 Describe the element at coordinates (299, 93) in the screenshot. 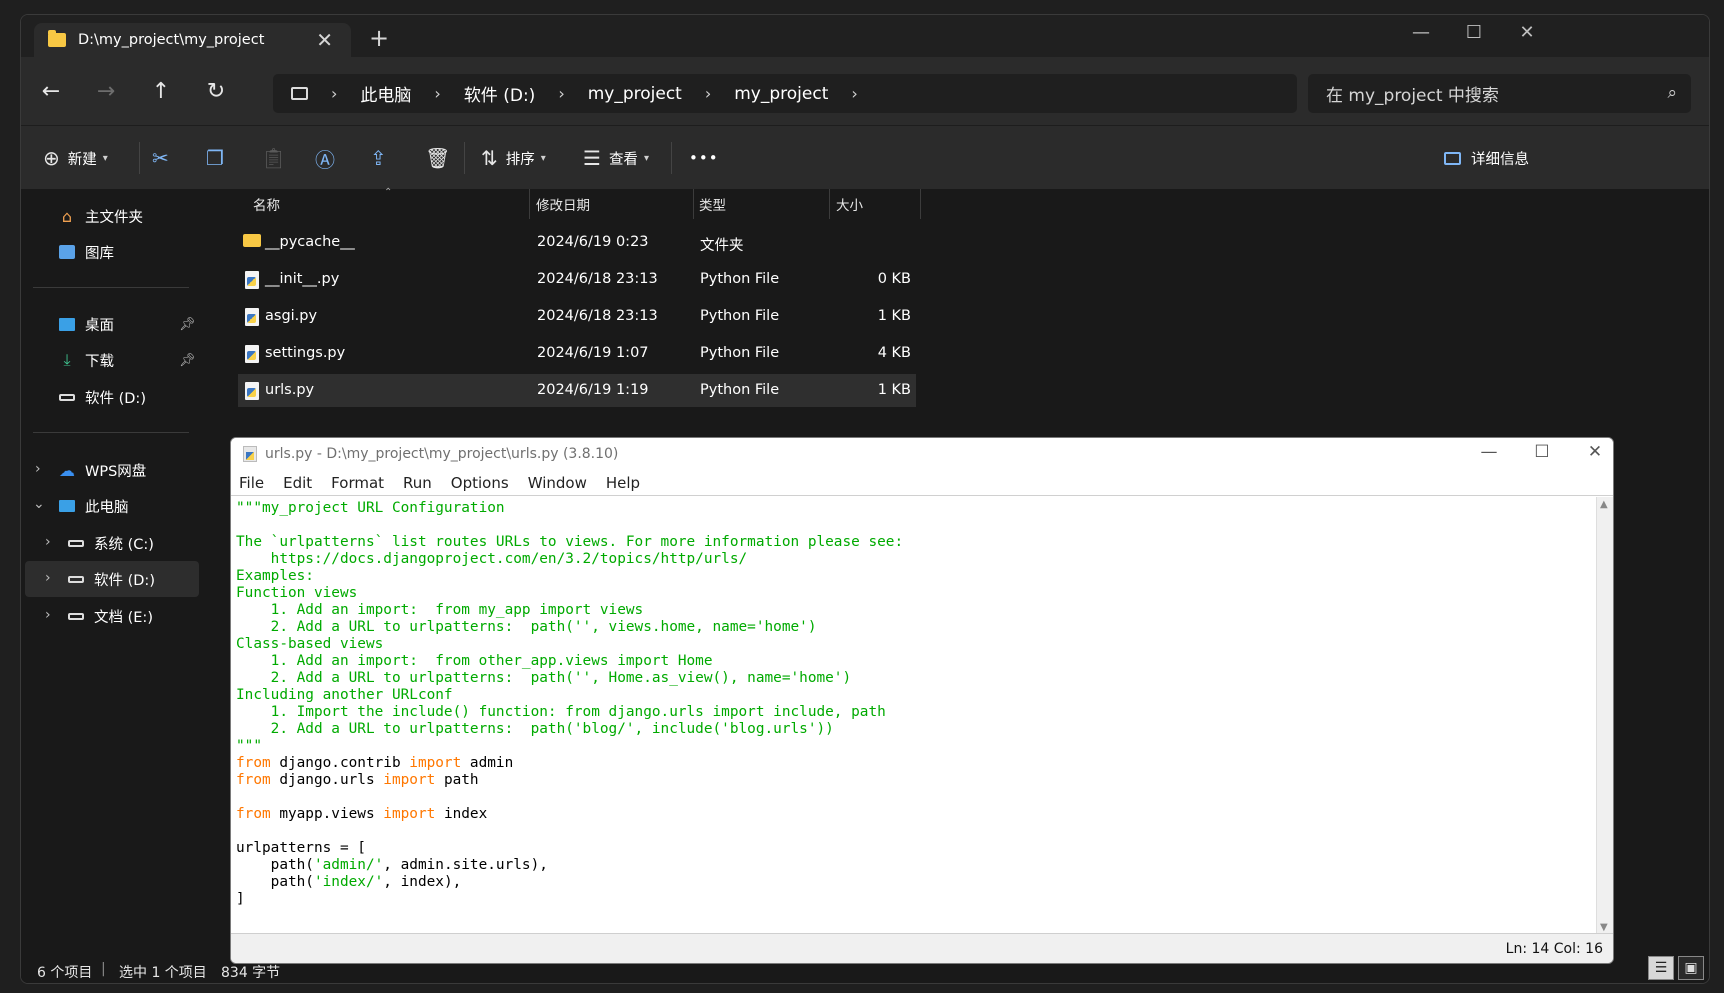

I see `computer-icon` at that location.